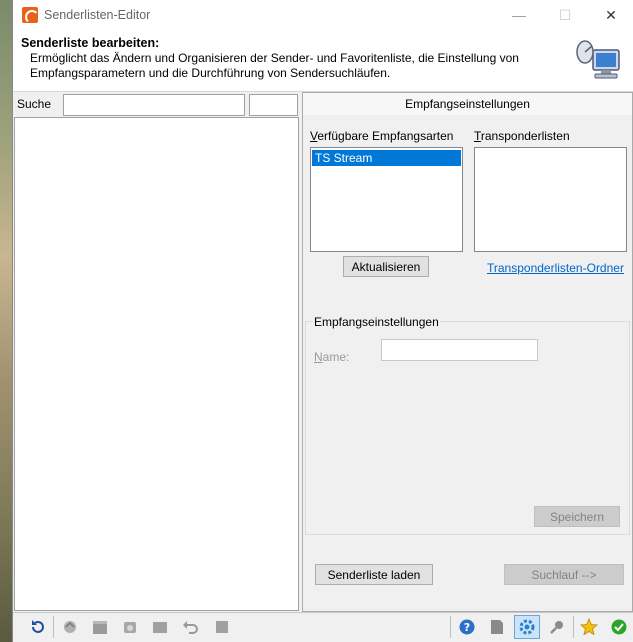 The height and width of the screenshot is (642, 633). Describe the element at coordinates (376, 322) in the screenshot. I see `group-title: Empfangseinstellungen` at that location.